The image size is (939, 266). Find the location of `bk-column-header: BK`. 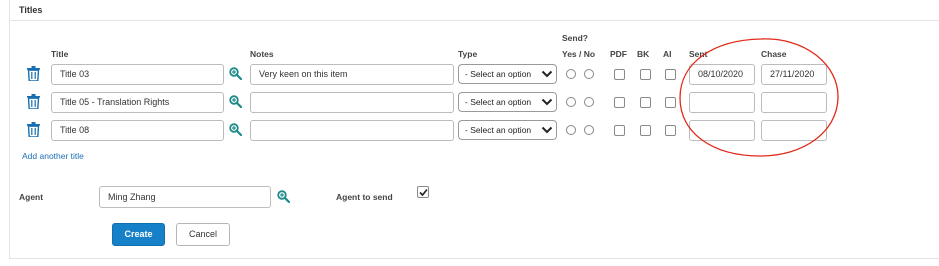

bk-column-header: BK is located at coordinates (643, 54).